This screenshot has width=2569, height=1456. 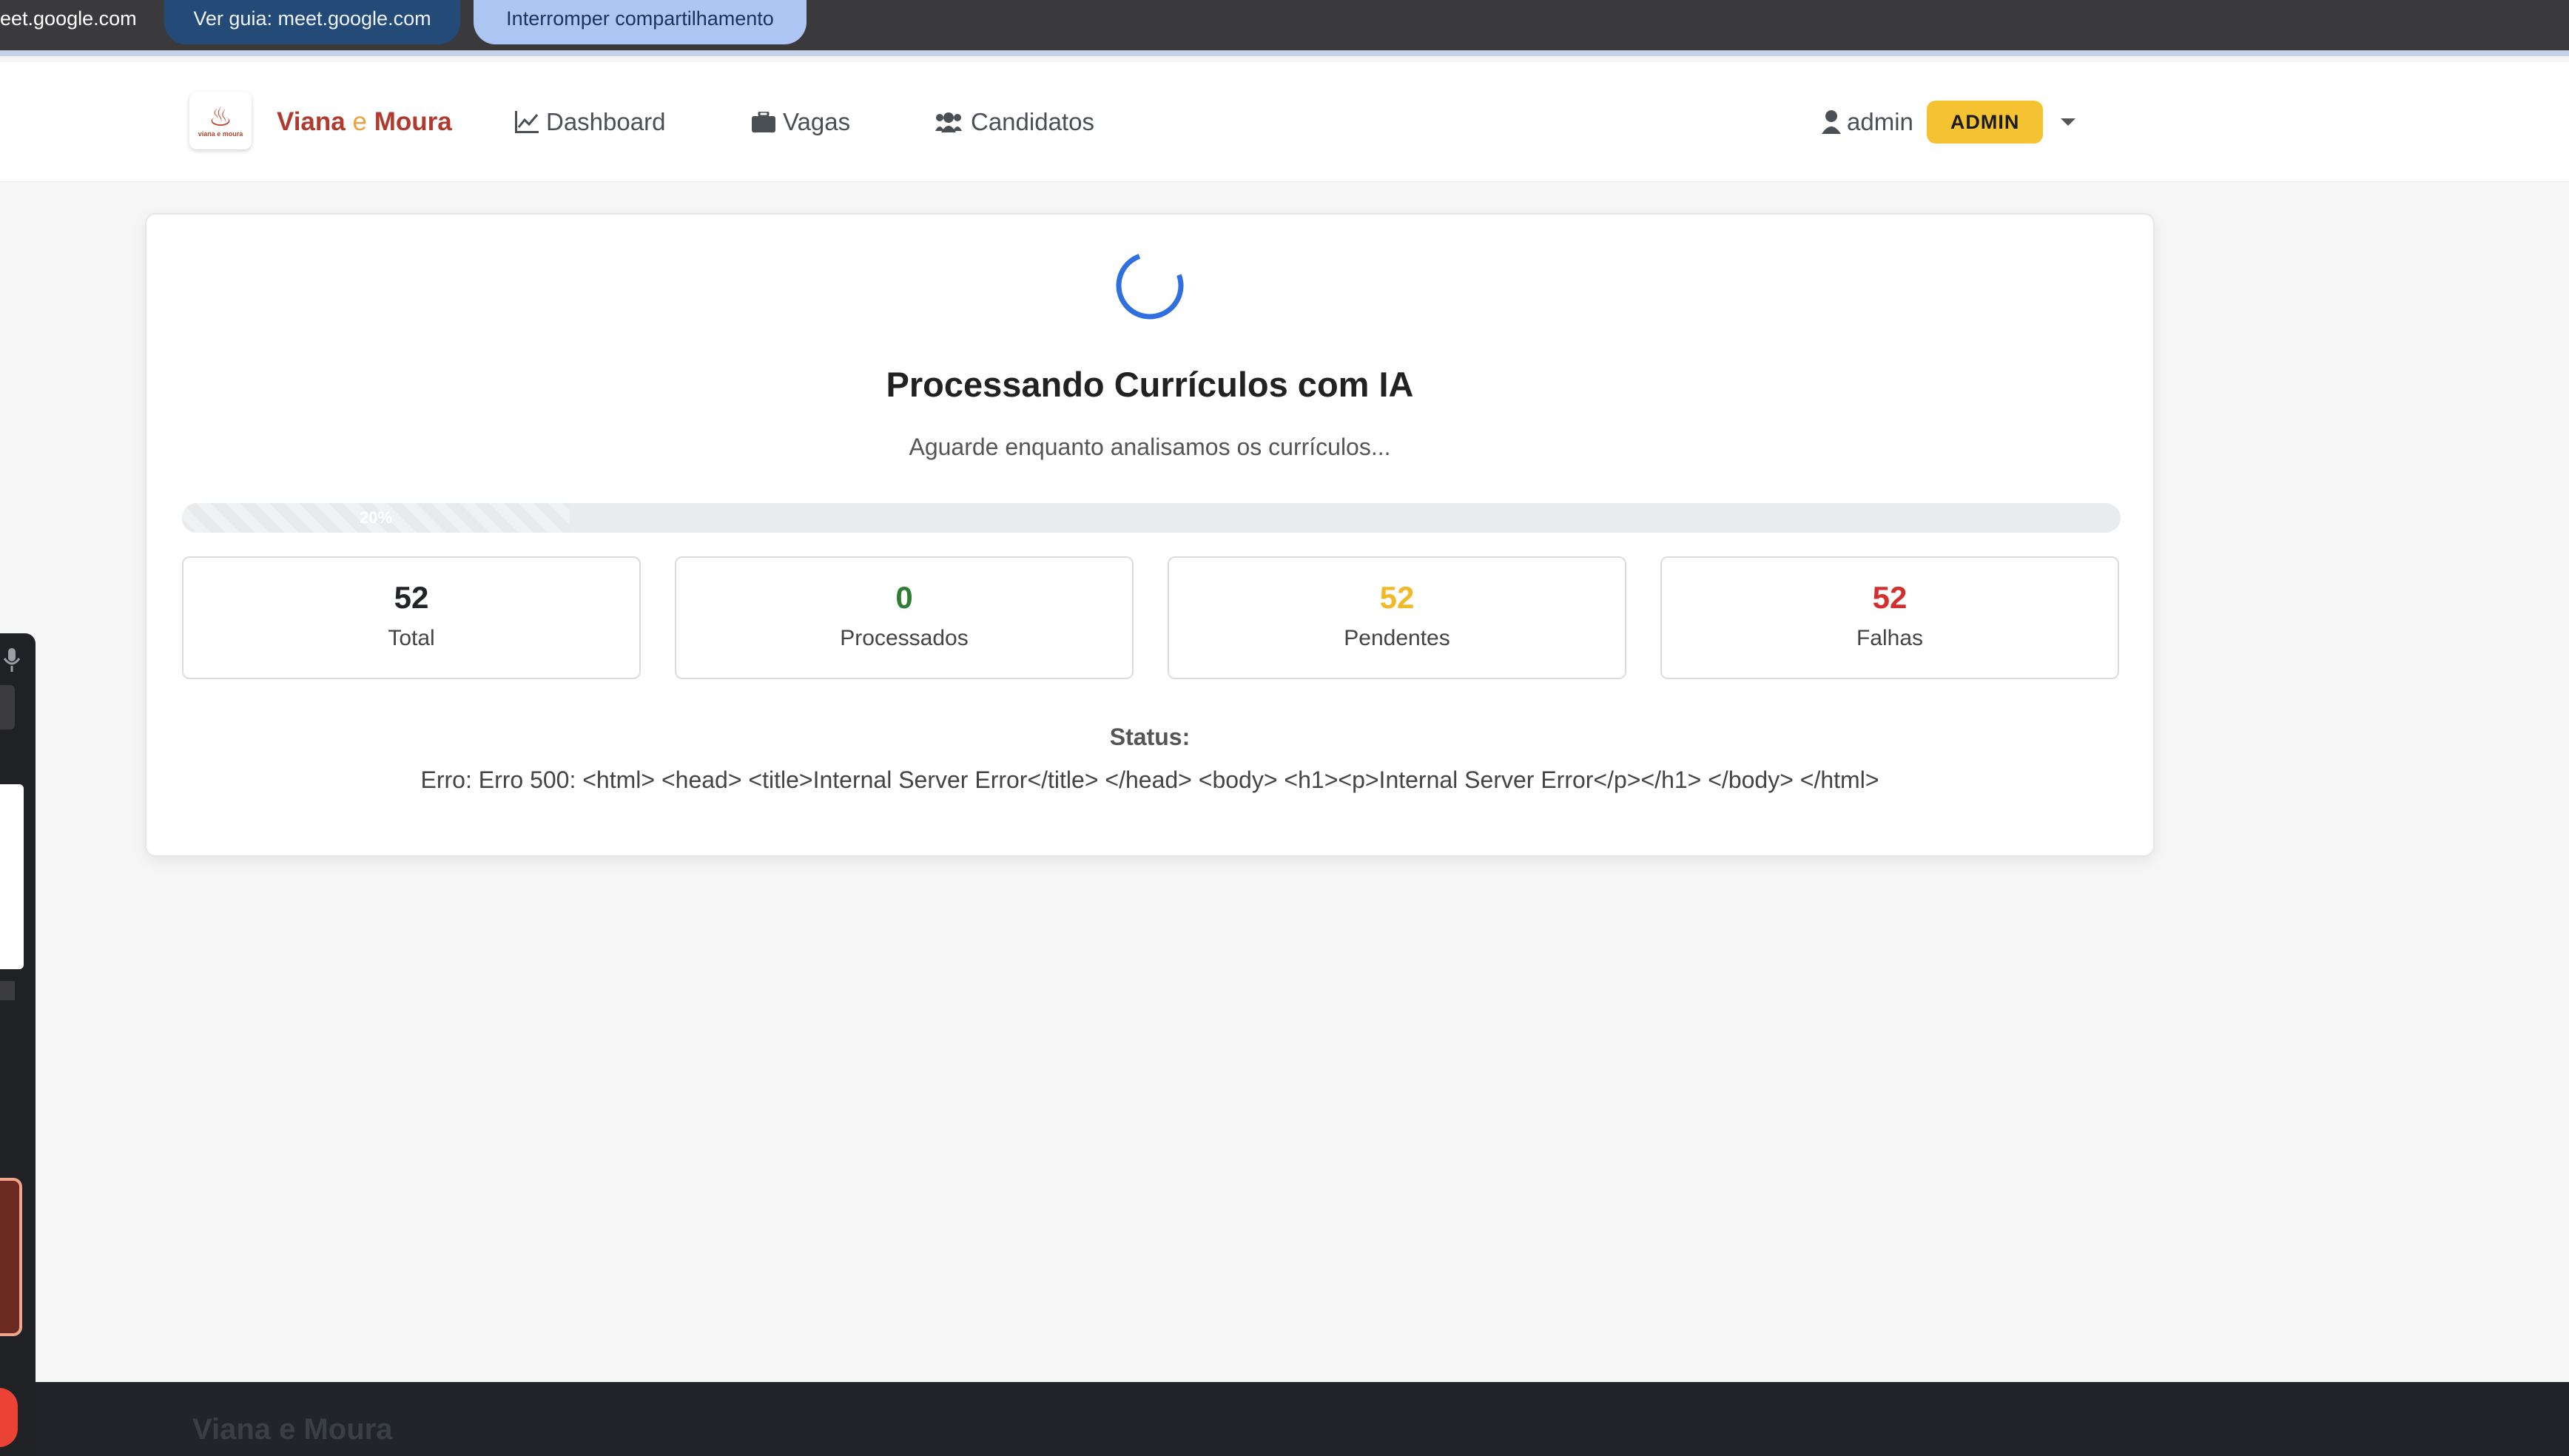 What do you see at coordinates (413, 122) in the screenshot?
I see `brand-part-3: Moura` at bounding box center [413, 122].